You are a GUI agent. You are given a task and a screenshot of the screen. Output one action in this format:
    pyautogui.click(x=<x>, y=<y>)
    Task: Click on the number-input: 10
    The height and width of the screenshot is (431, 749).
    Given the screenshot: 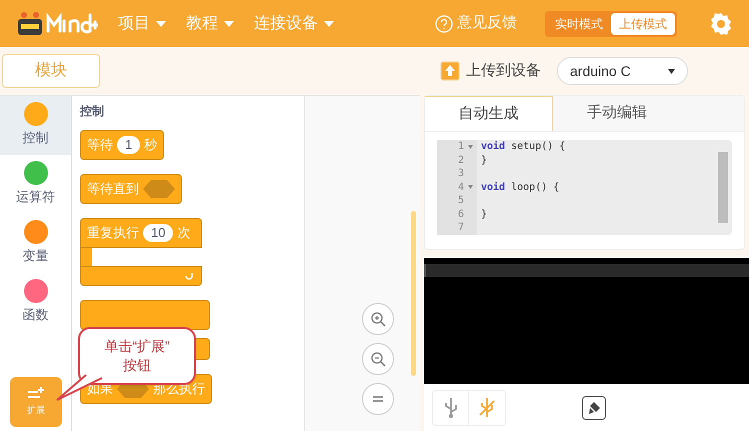 What is the action you would take?
    pyautogui.click(x=158, y=233)
    